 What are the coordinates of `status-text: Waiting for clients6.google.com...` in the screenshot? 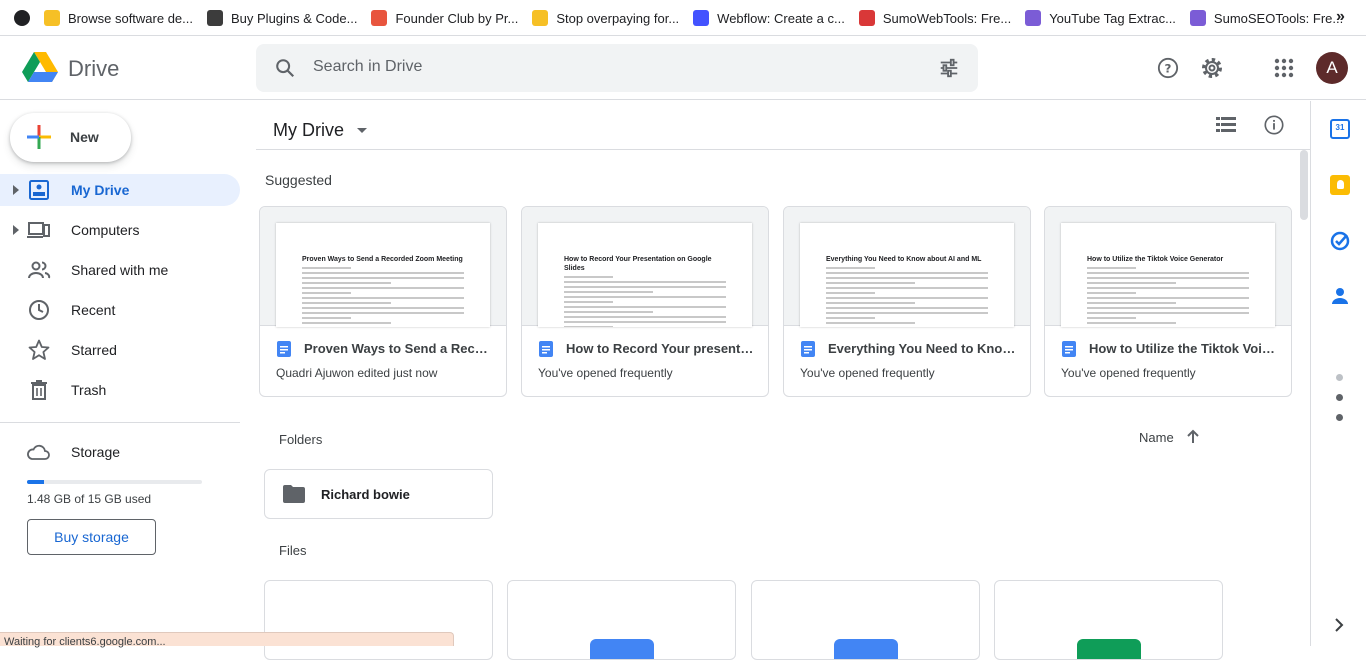 It's located at (85, 642).